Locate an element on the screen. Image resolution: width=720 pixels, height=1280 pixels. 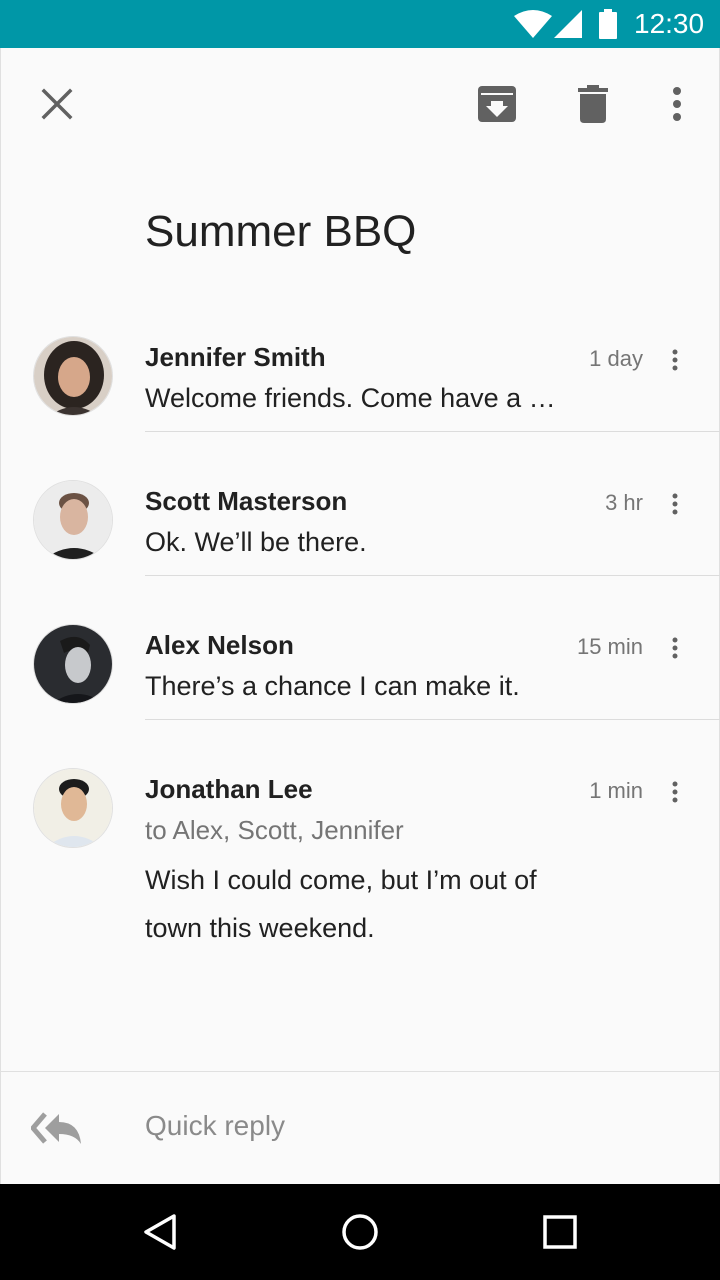
battery-icon is located at coordinates (608, 24).